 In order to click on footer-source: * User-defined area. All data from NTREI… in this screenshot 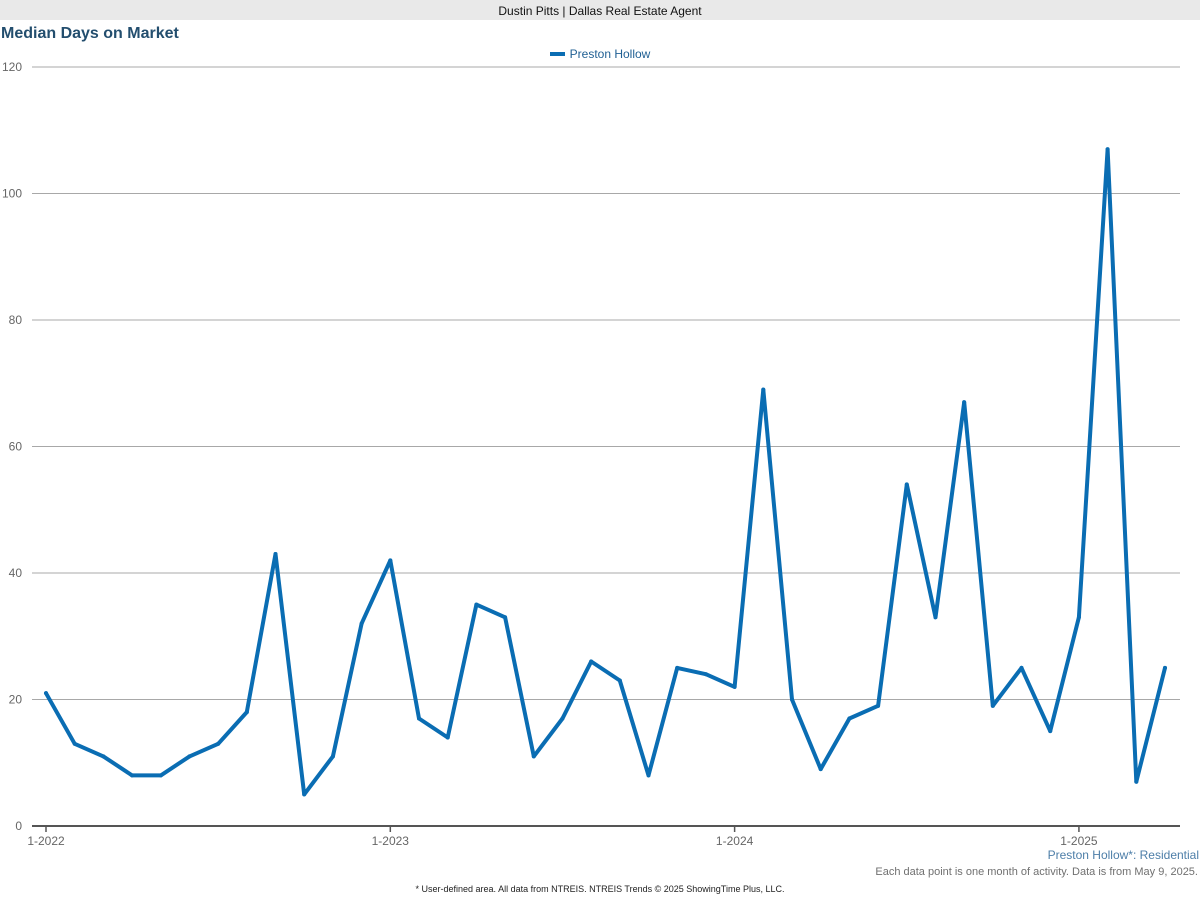, I will do `click(600, 889)`.